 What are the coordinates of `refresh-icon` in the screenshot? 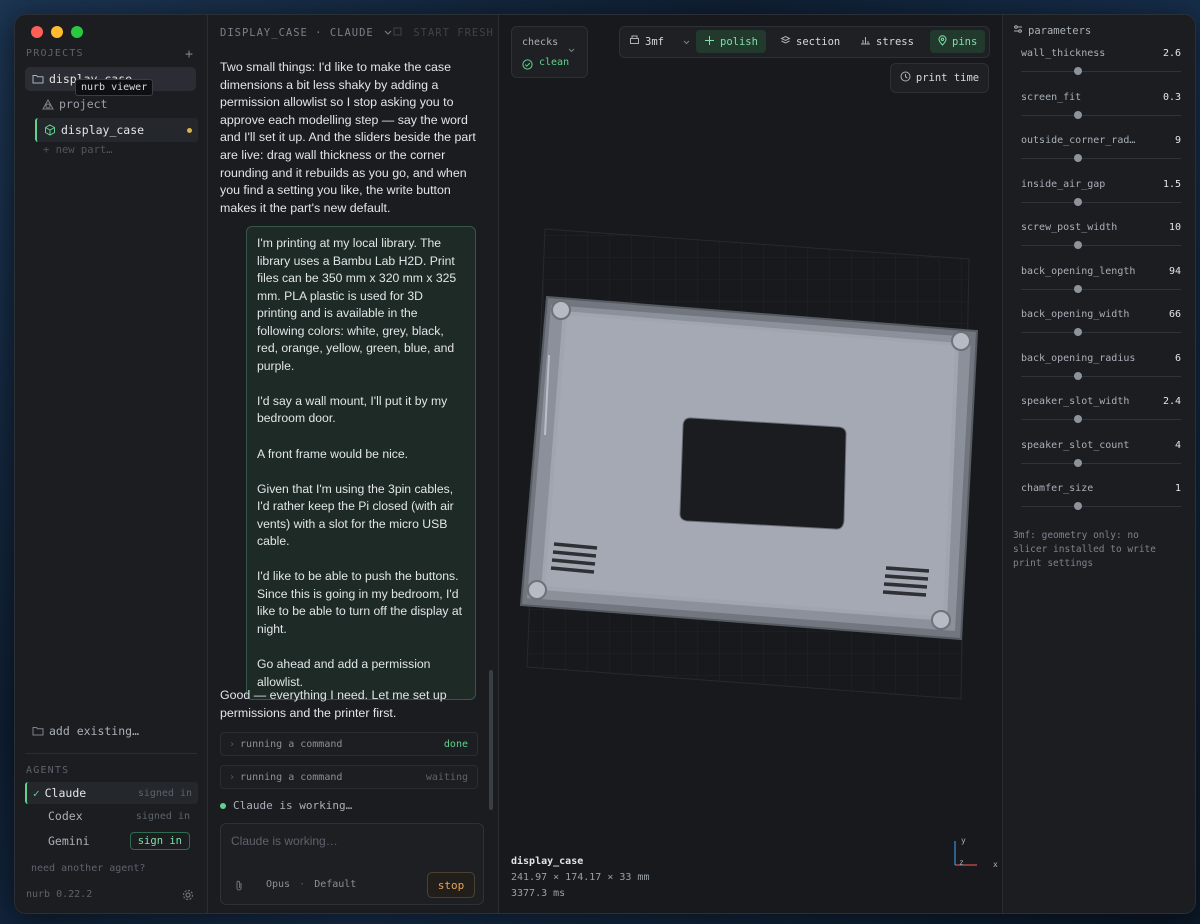 It's located at (401, 33).